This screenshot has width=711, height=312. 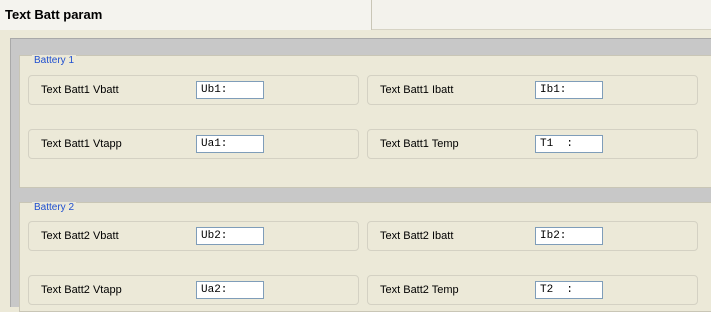 What do you see at coordinates (417, 90) in the screenshot?
I see `batt1-ibatt-label: Text Batt1 Ibatt` at bounding box center [417, 90].